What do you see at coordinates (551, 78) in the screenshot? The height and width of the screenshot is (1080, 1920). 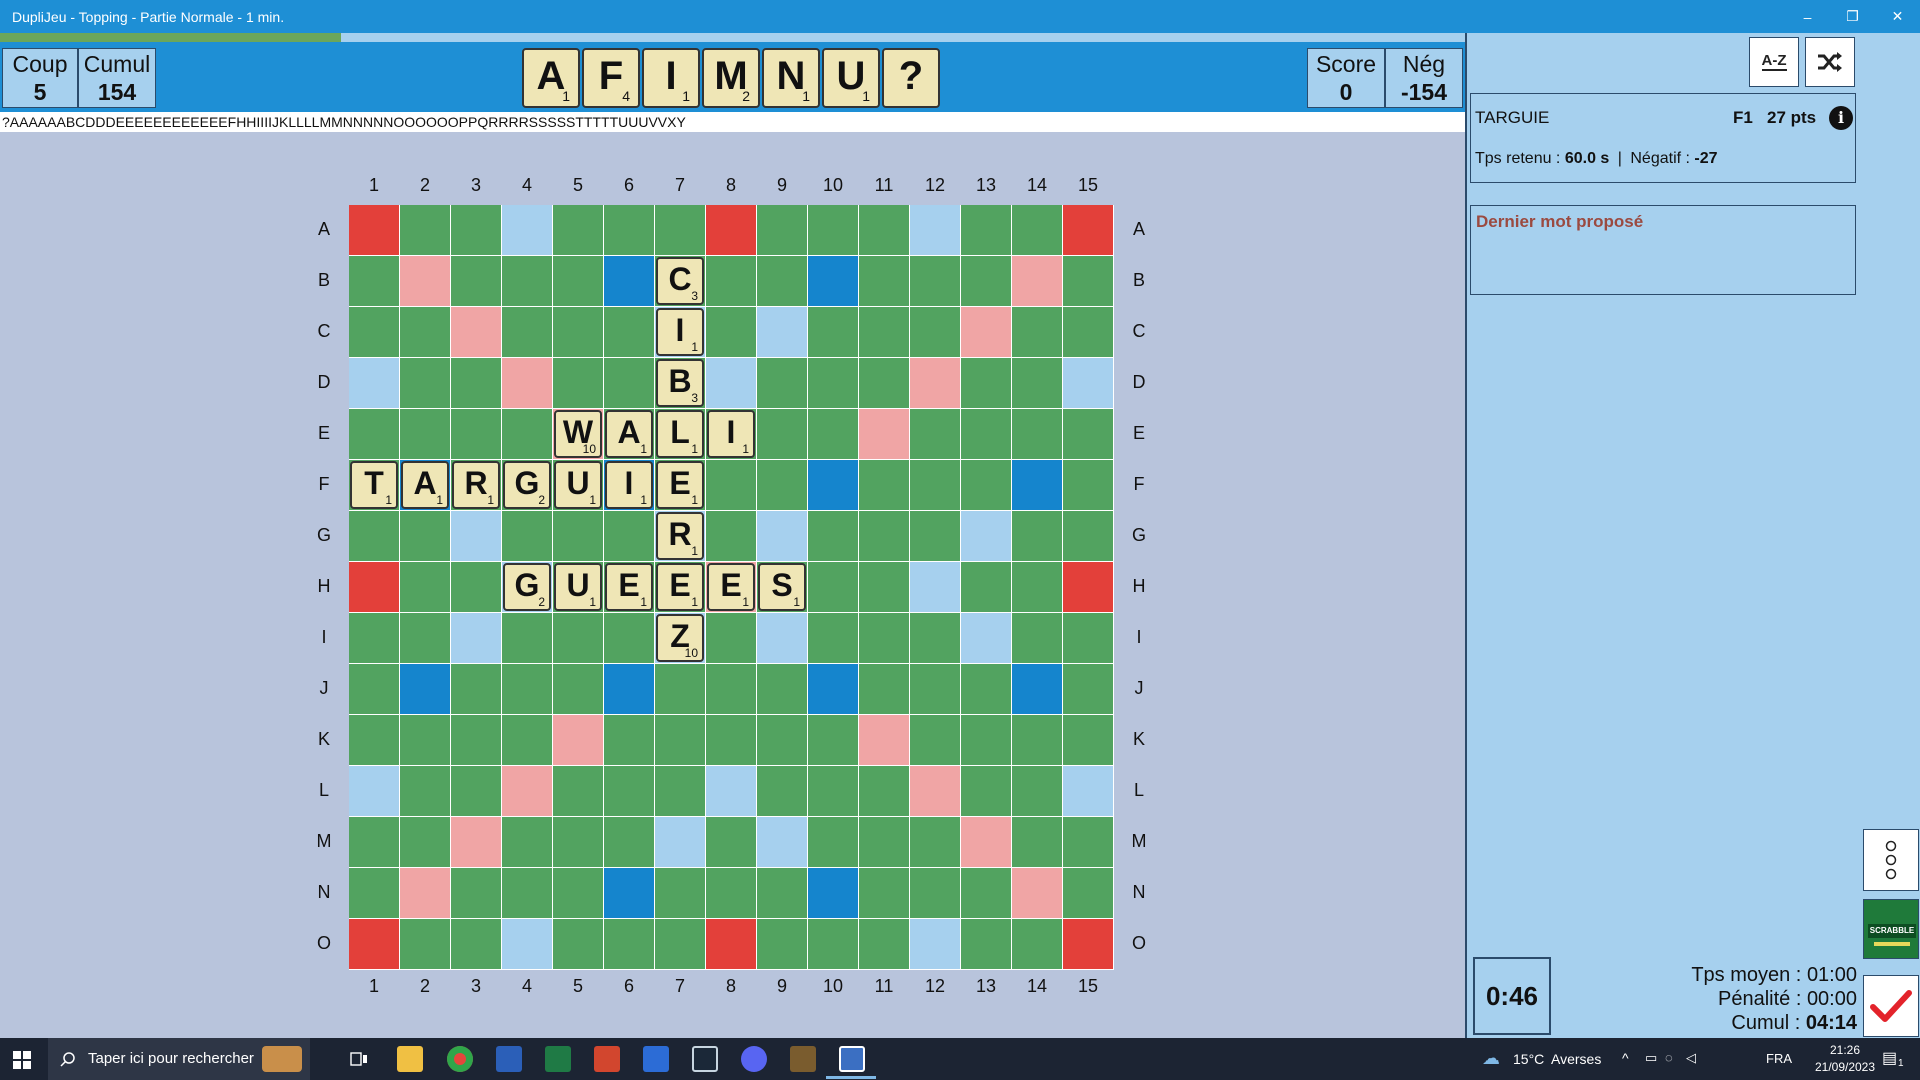 I see `rack-tile: A1` at bounding box center [551, 78].